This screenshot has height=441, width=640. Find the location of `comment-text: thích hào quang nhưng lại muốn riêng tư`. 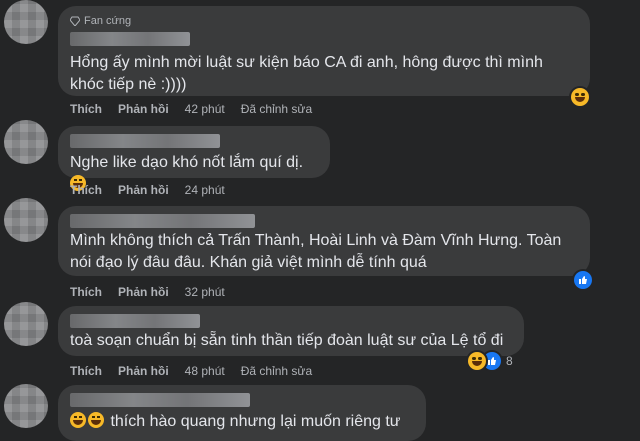

comment-text: thích hào quang nhưng lại muốn riêng tư is located at coordinates (242, 422).